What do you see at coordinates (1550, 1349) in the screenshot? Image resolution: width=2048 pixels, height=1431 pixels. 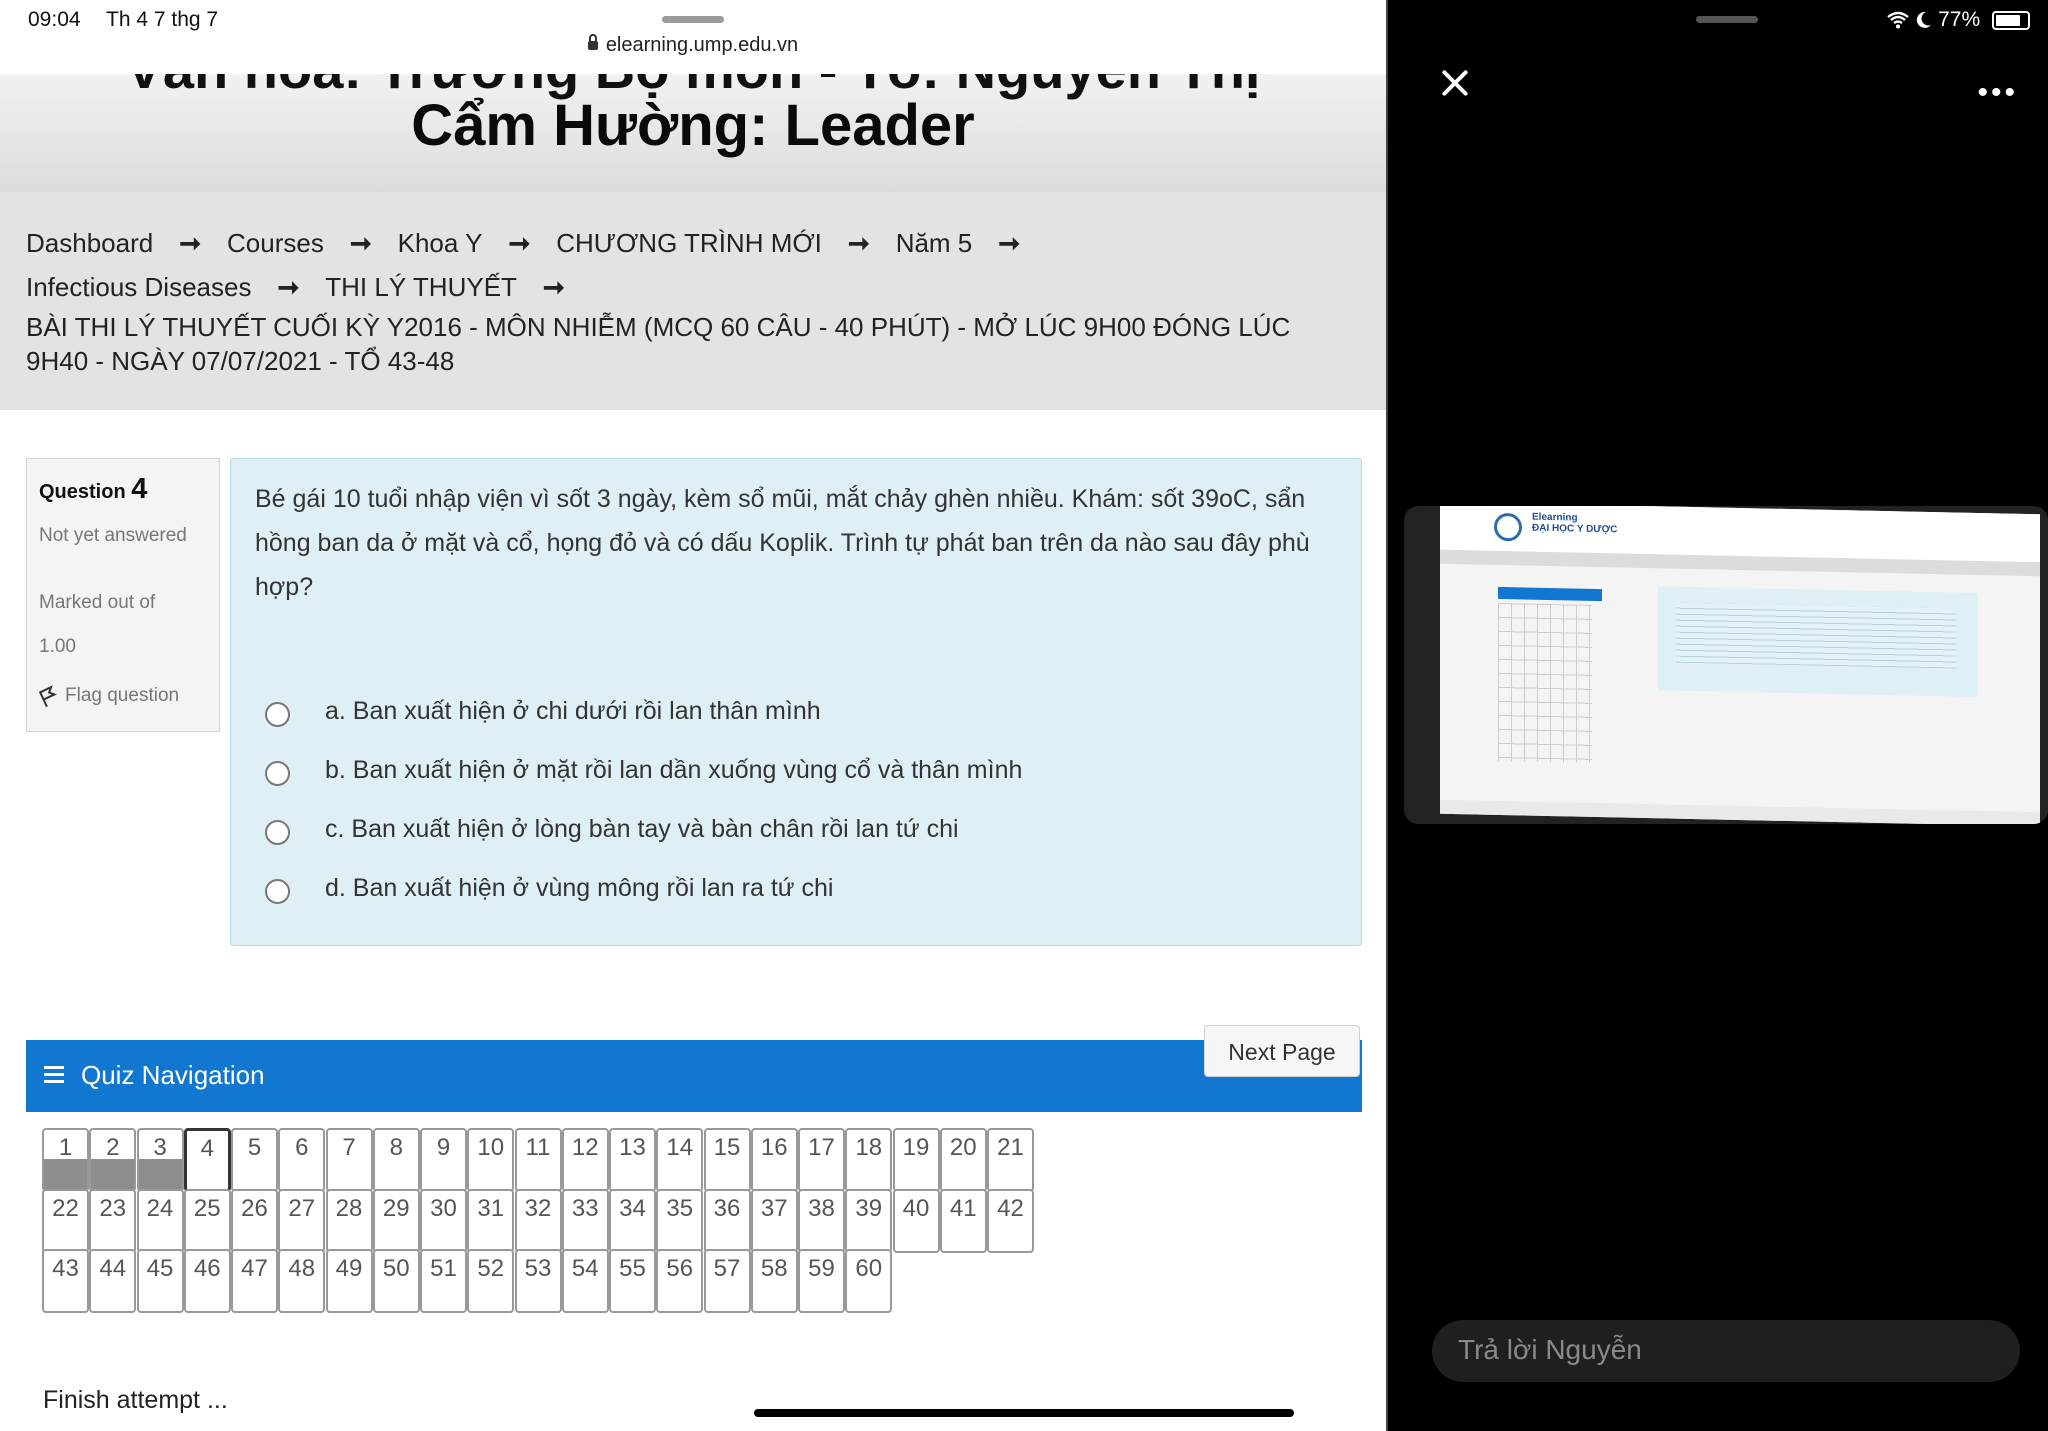 I see `reply-placeholder: Trả lời Nguyễn` at bounding box center [1550, 1349].